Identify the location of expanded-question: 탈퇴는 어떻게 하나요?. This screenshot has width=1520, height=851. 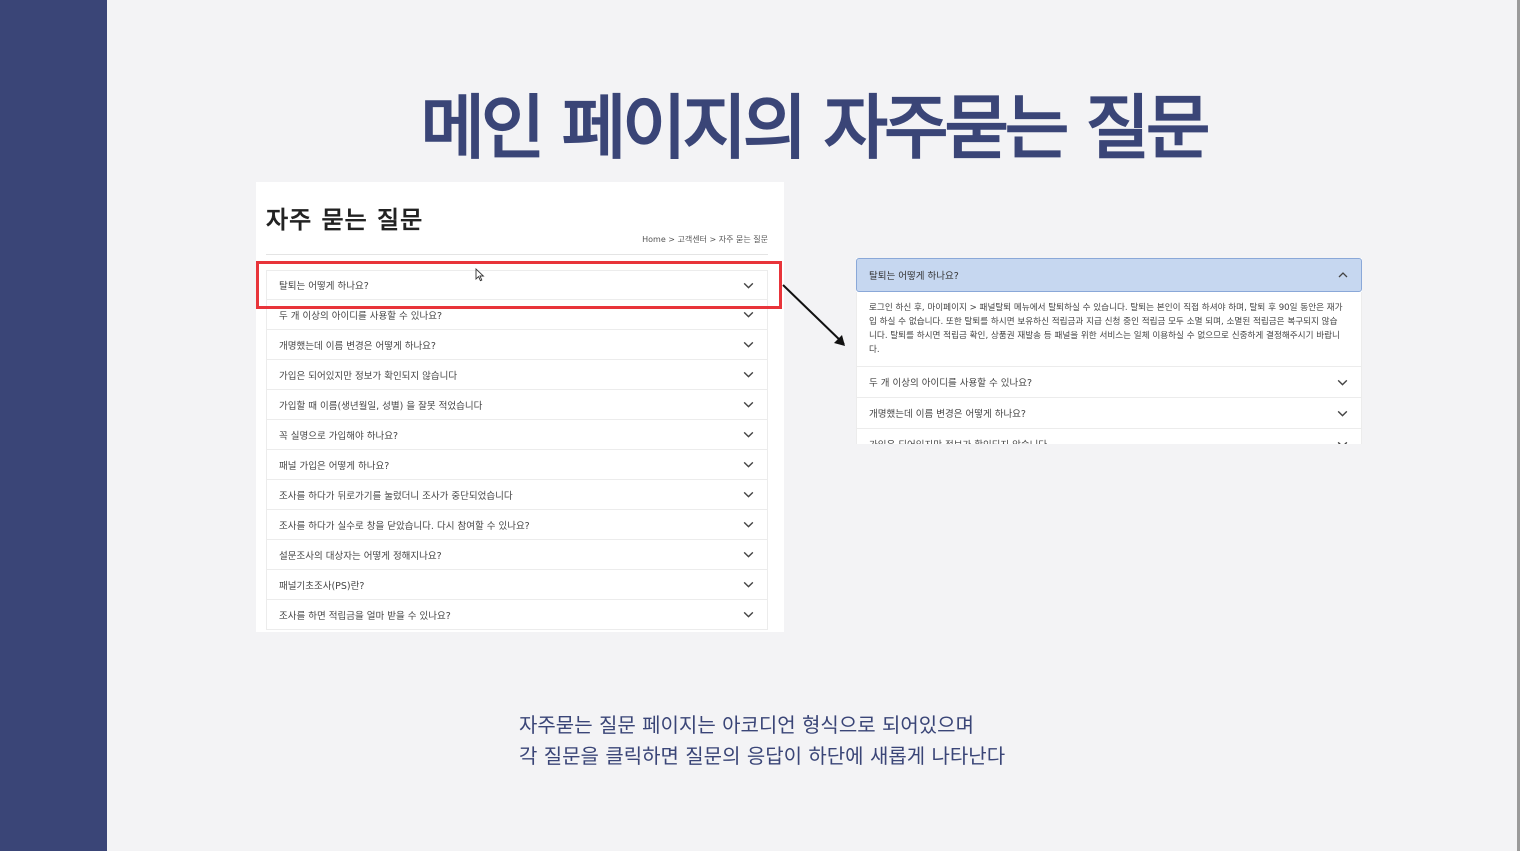
(1109, 275).